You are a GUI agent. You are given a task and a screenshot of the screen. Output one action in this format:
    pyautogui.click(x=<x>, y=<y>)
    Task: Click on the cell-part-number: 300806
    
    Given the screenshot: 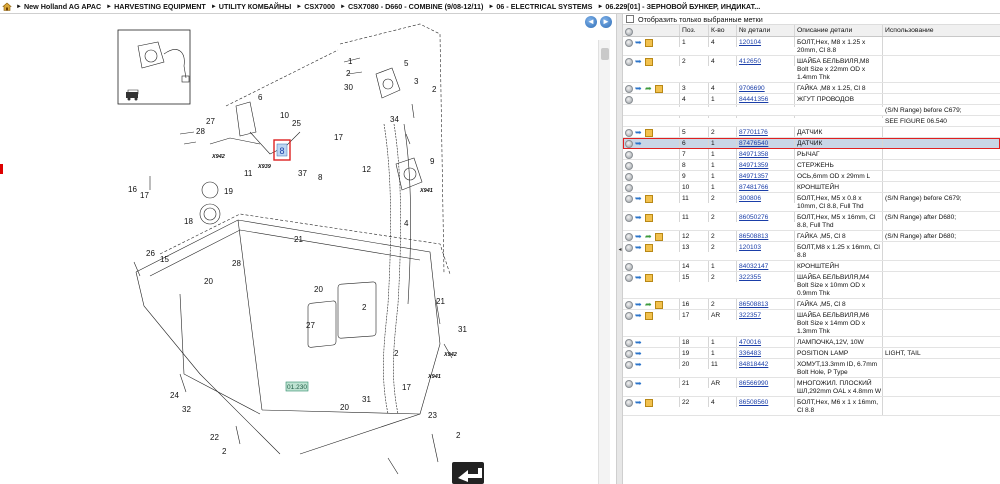 What is the action you would take?
    pyautogui.click(x=766, y=198)
    